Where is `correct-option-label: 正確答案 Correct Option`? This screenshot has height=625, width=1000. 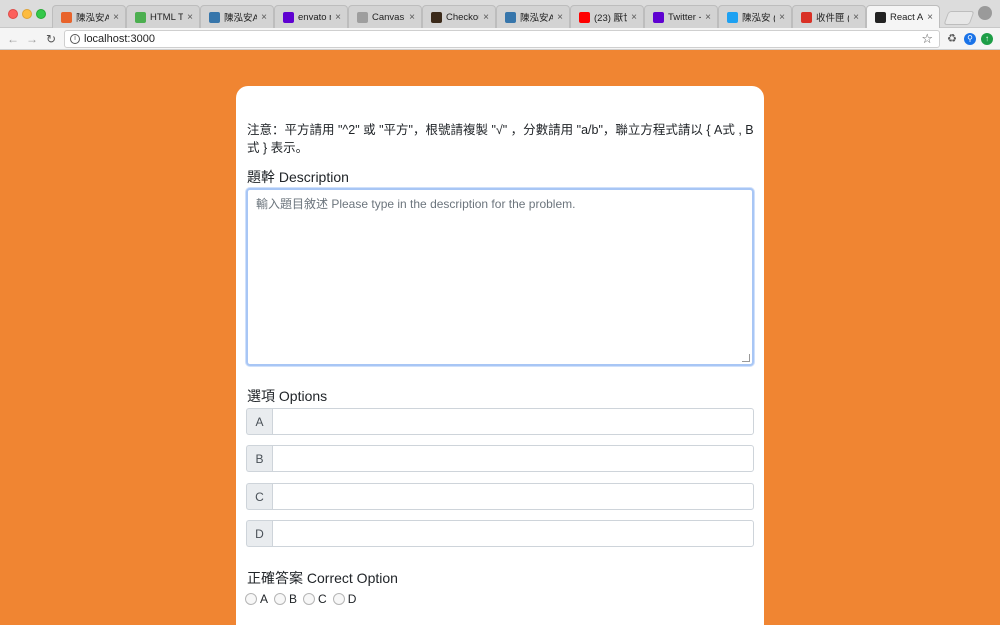
correct-option-label: 正確答案 Correct Option is located at coordinates (322, 578).